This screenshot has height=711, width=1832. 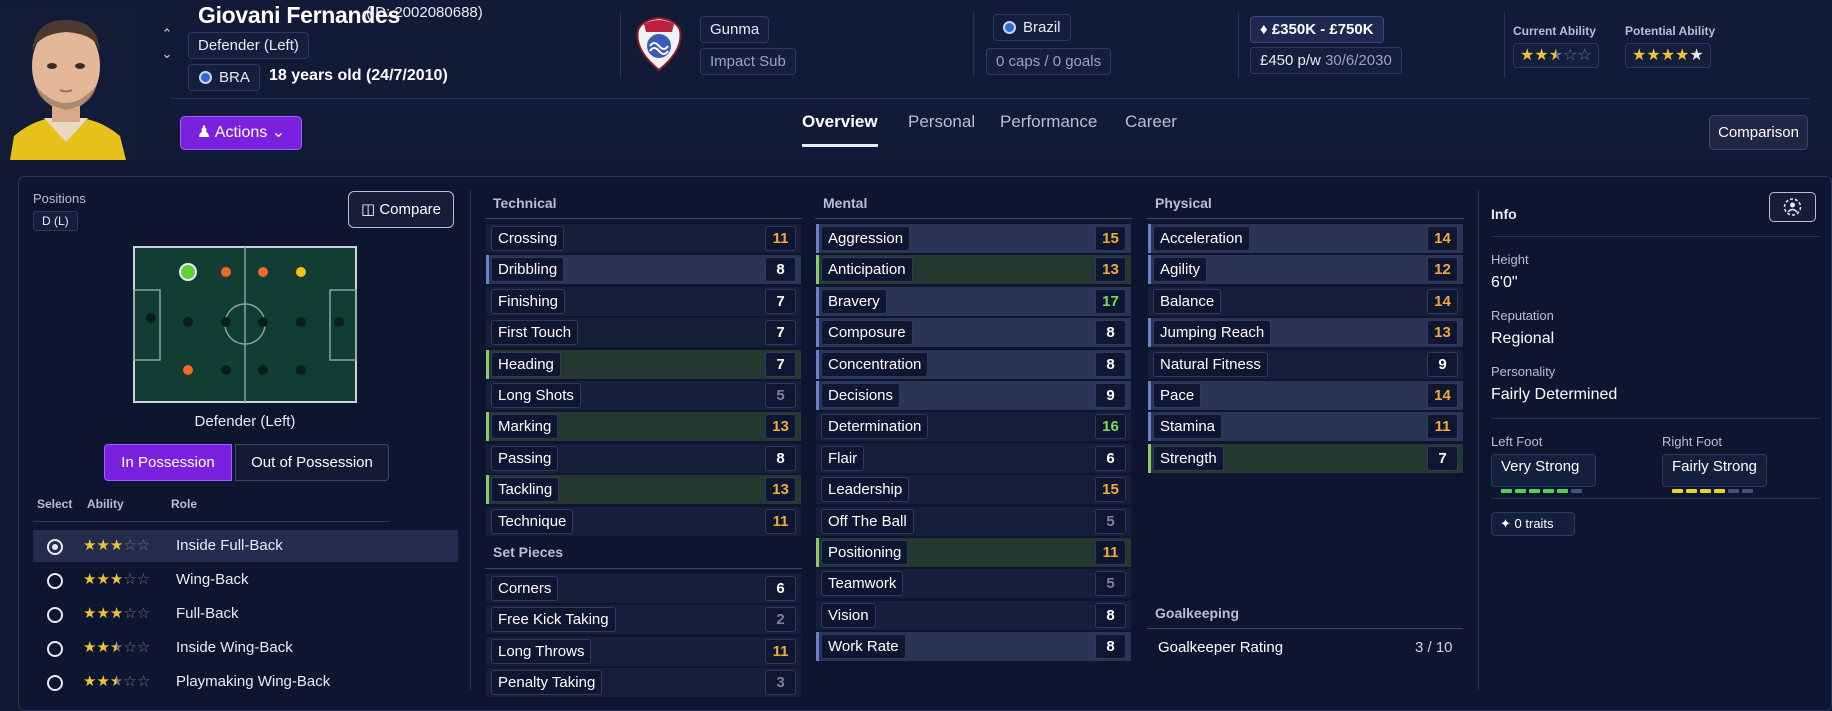 What do you see at coordinates (1110, 521) in the screenshot?
I see `attribute-value: 5` at bounding box center [1110, 521].